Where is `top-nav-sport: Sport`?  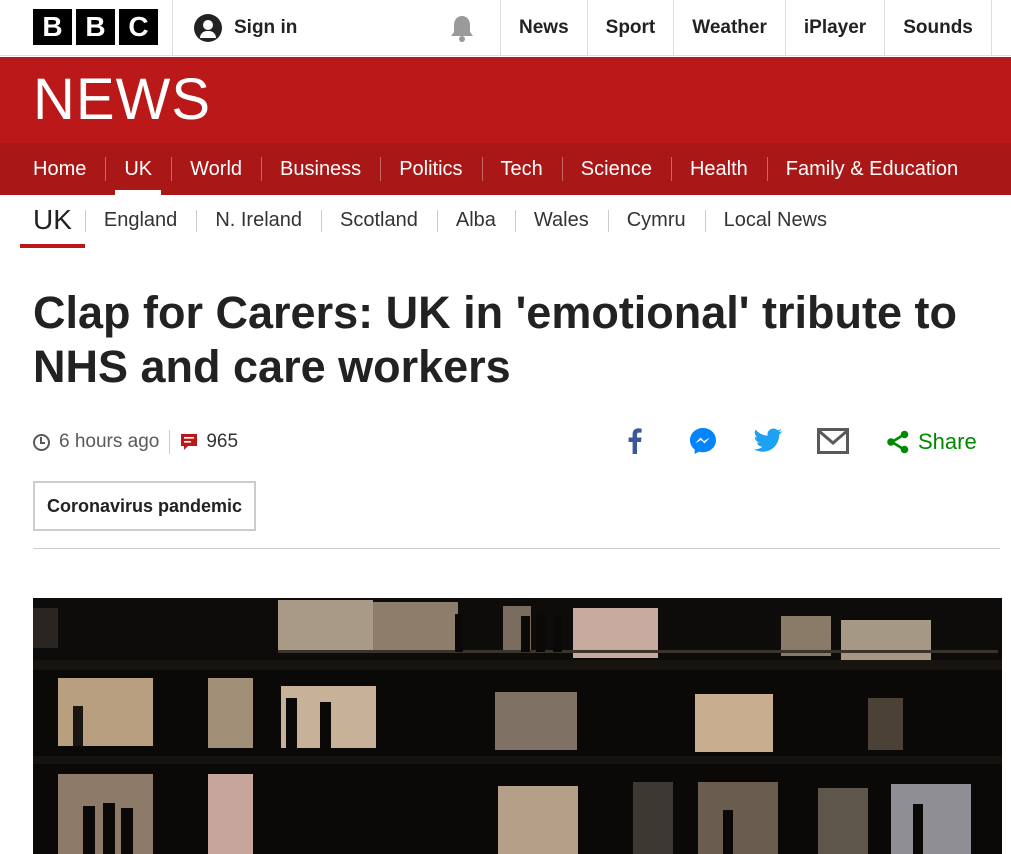
top-nav-sport: Sport is located at coordinates (630, 28).